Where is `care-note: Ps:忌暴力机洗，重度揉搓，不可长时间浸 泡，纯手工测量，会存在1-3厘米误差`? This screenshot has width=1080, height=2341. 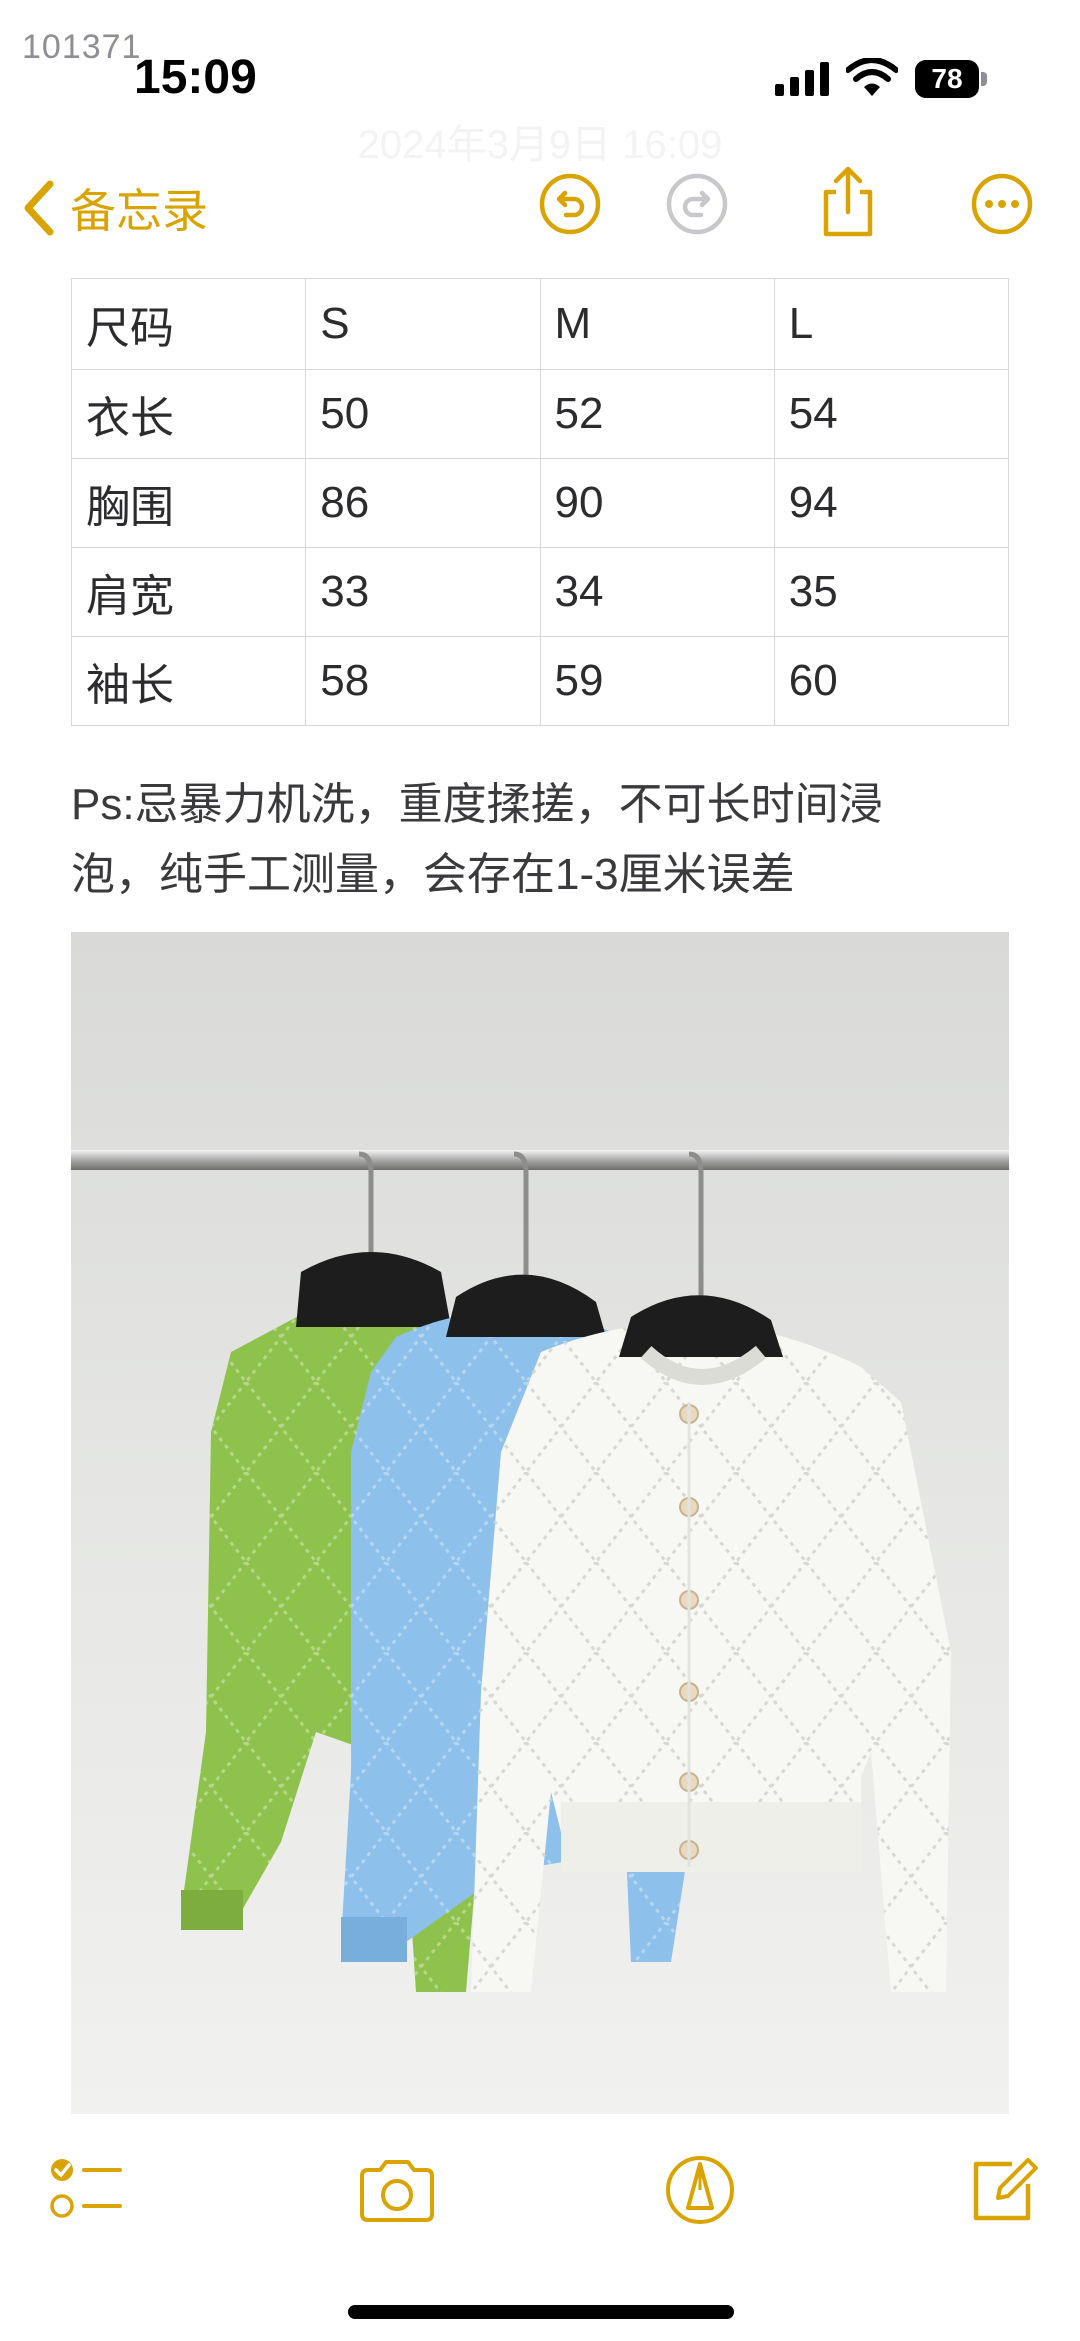 care-note: Ps:忌暴力机洗，重度揉搓，不可长时间浸 泡，纯手工测量，会存在1-3厘米误差 is located at coordinates (536, 840).